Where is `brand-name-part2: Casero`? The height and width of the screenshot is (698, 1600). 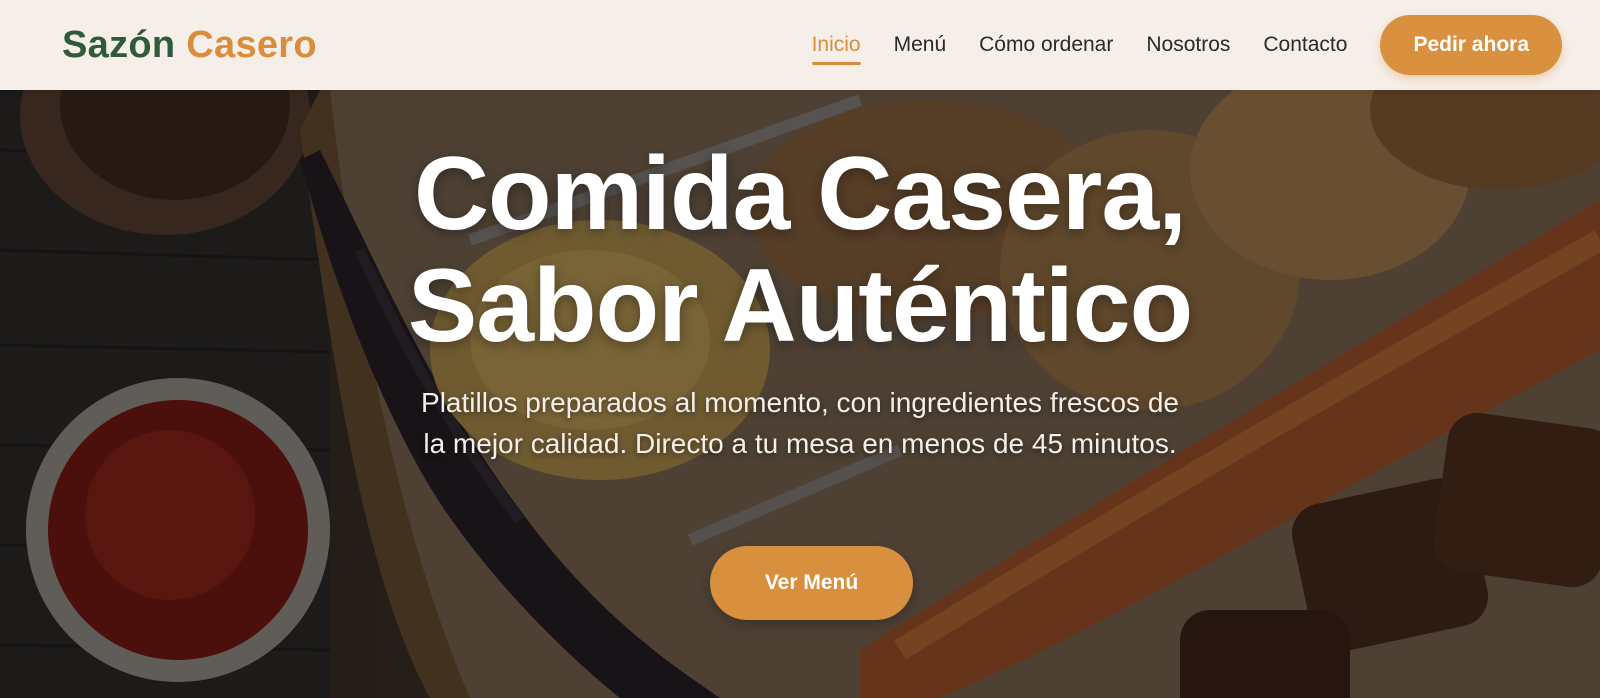 brand-name-part2: Casero is located at coordinates (251, 44).